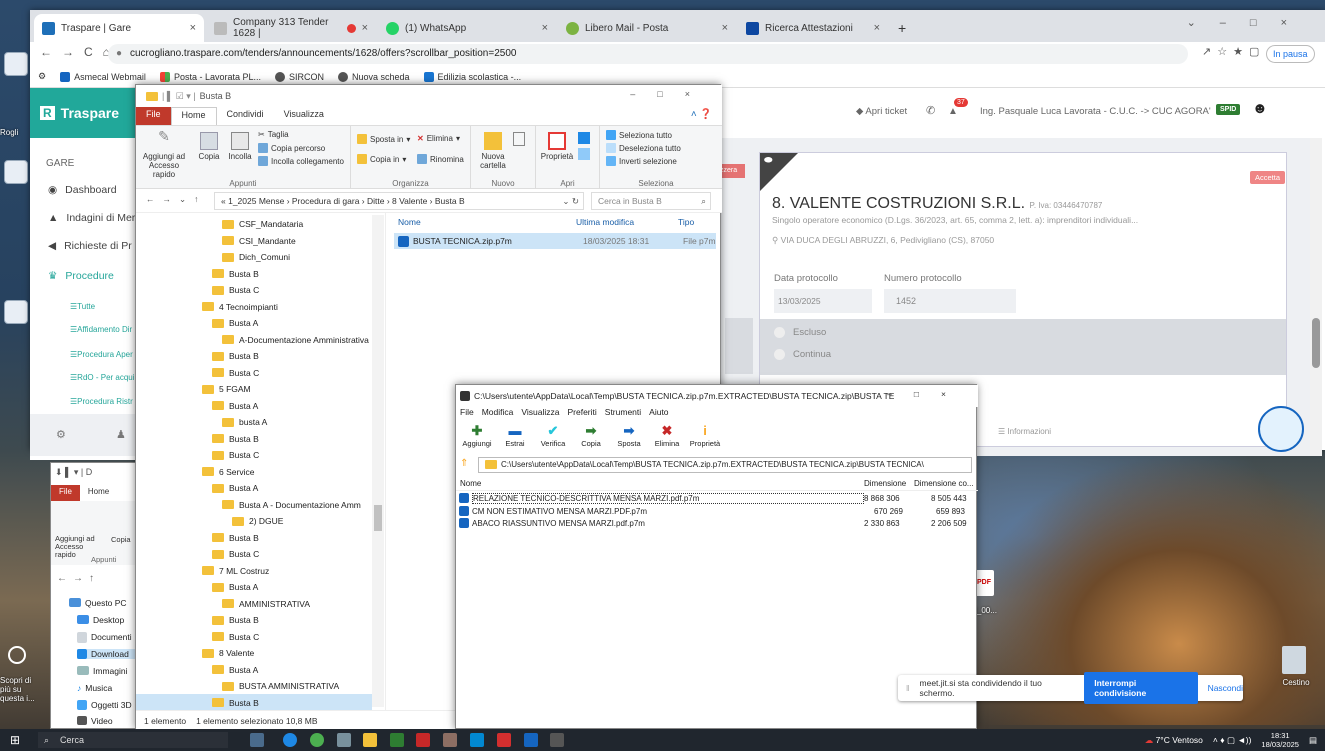  What do you see at coordinates (701, 114) in the screenshot?
I see `help-icon: ˄ ❓` at bounding box center [701, 114].